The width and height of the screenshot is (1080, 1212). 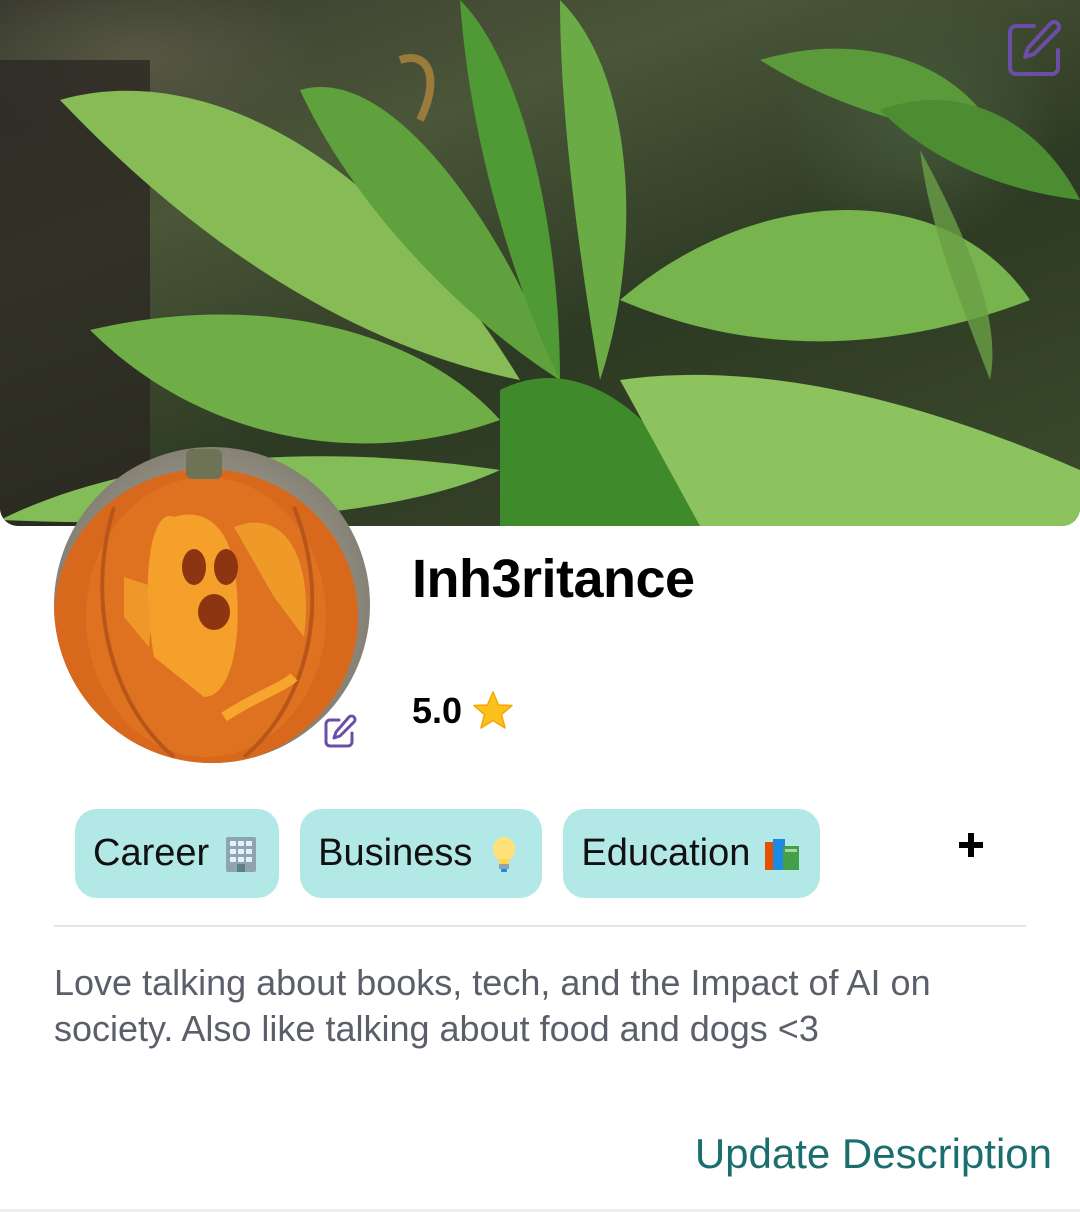 I want to click on tag-business: Business, so click(x=421, y=853).